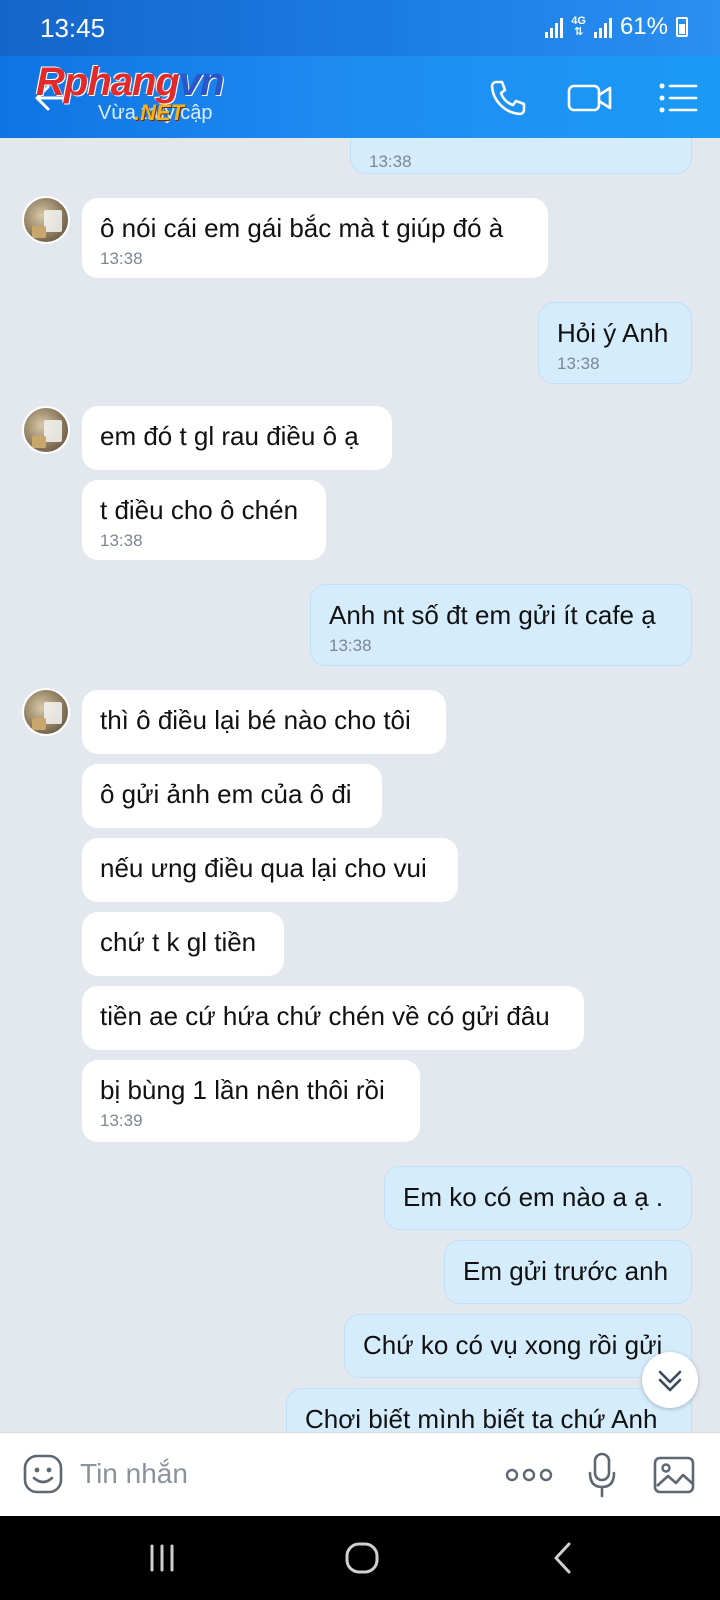 This screenshot has width=720, height=1600. Describe the element at coordinates (538, 1198) in the screenshot. I see `message-bubble-outgoing: Em ko có em nào a ạ .` at that location.